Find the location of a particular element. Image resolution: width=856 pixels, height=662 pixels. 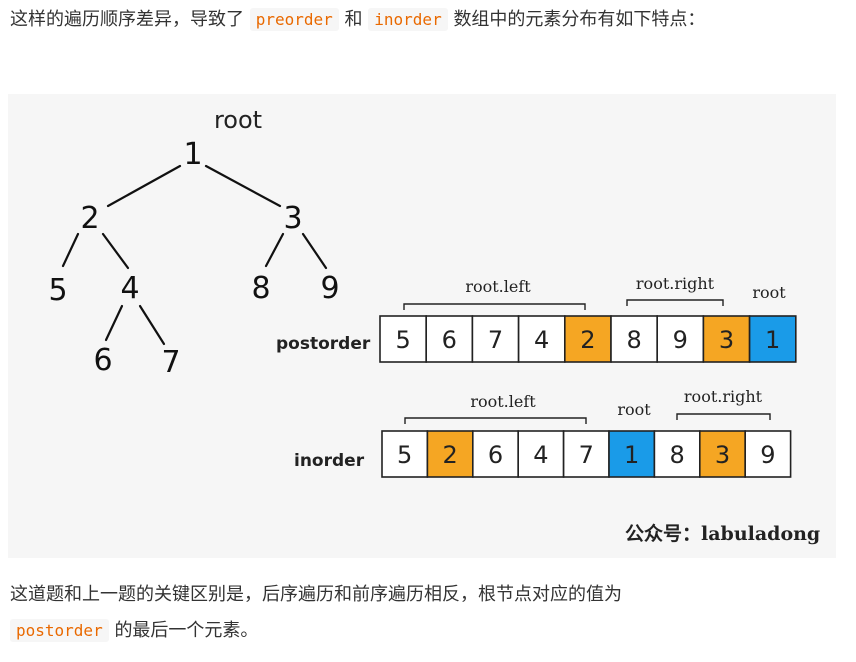

postorder-brackets is located at coordinates (563, 304).